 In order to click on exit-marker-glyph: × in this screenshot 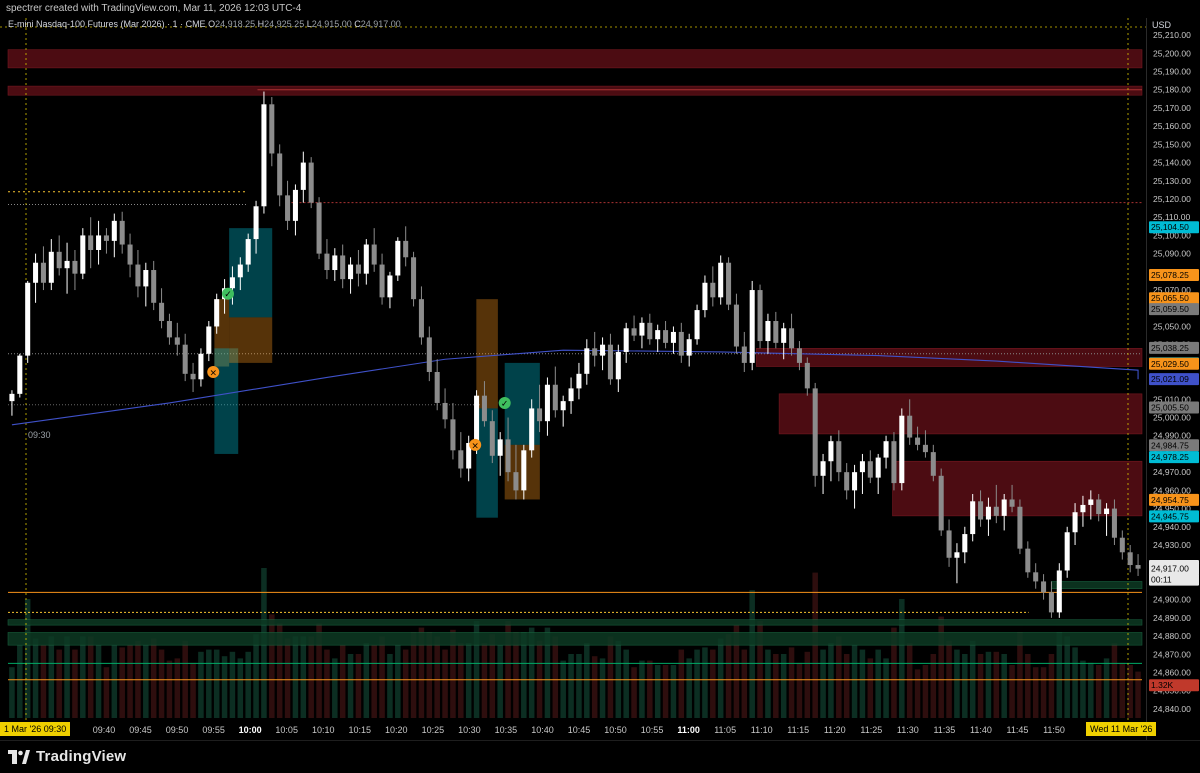, I will do `click(475, 446)`.